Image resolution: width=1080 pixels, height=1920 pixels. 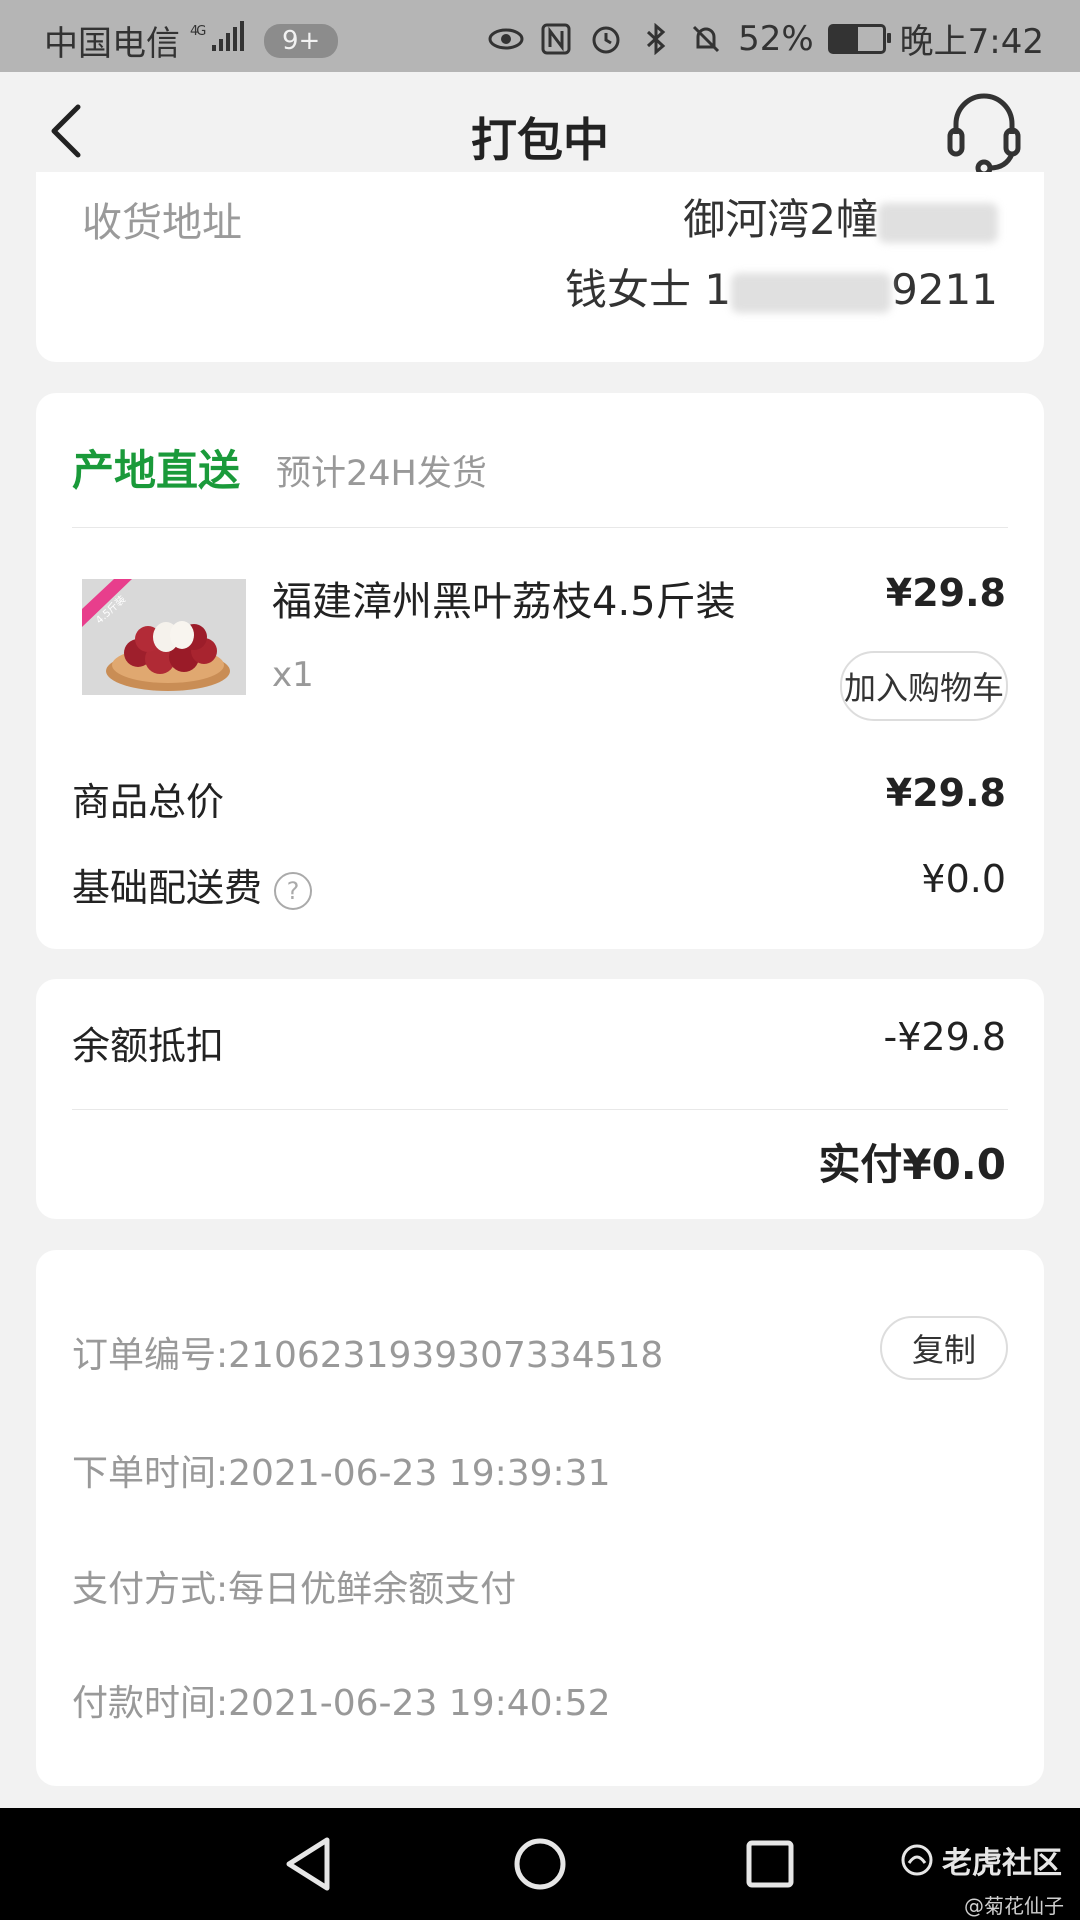 What do you see at coordinates (150, 1473) in the screenshot?
I see `order-time-label: 下单时间:` at bounding box center [150, 1473].